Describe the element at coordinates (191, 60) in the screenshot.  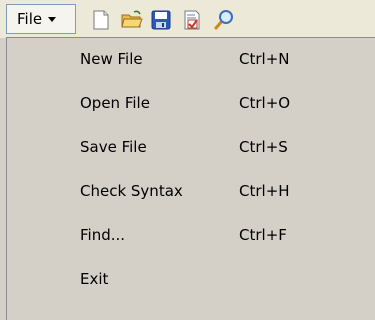
I see `menu-item-new-file: New File Ctrl+N` at that location.